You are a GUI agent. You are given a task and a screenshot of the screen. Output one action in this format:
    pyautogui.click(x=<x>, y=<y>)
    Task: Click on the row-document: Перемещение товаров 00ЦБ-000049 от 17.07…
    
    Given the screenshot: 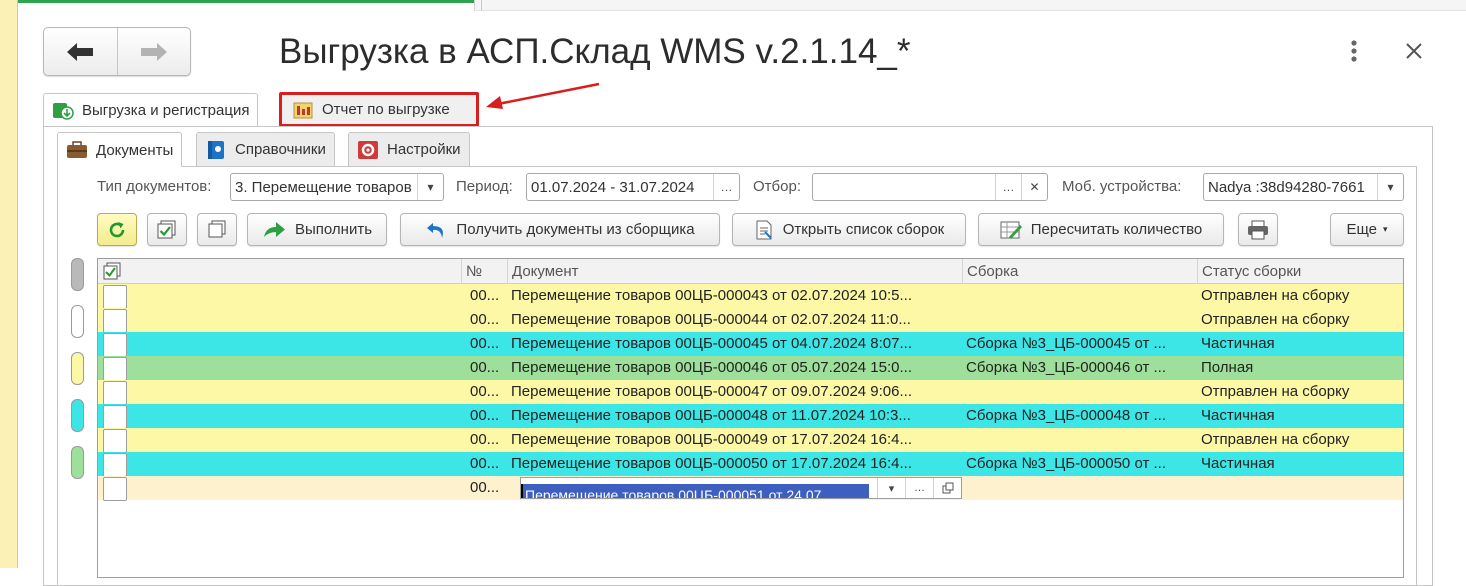 What is the action you would take?
    pyautogui.click(x=711, y=439)
    